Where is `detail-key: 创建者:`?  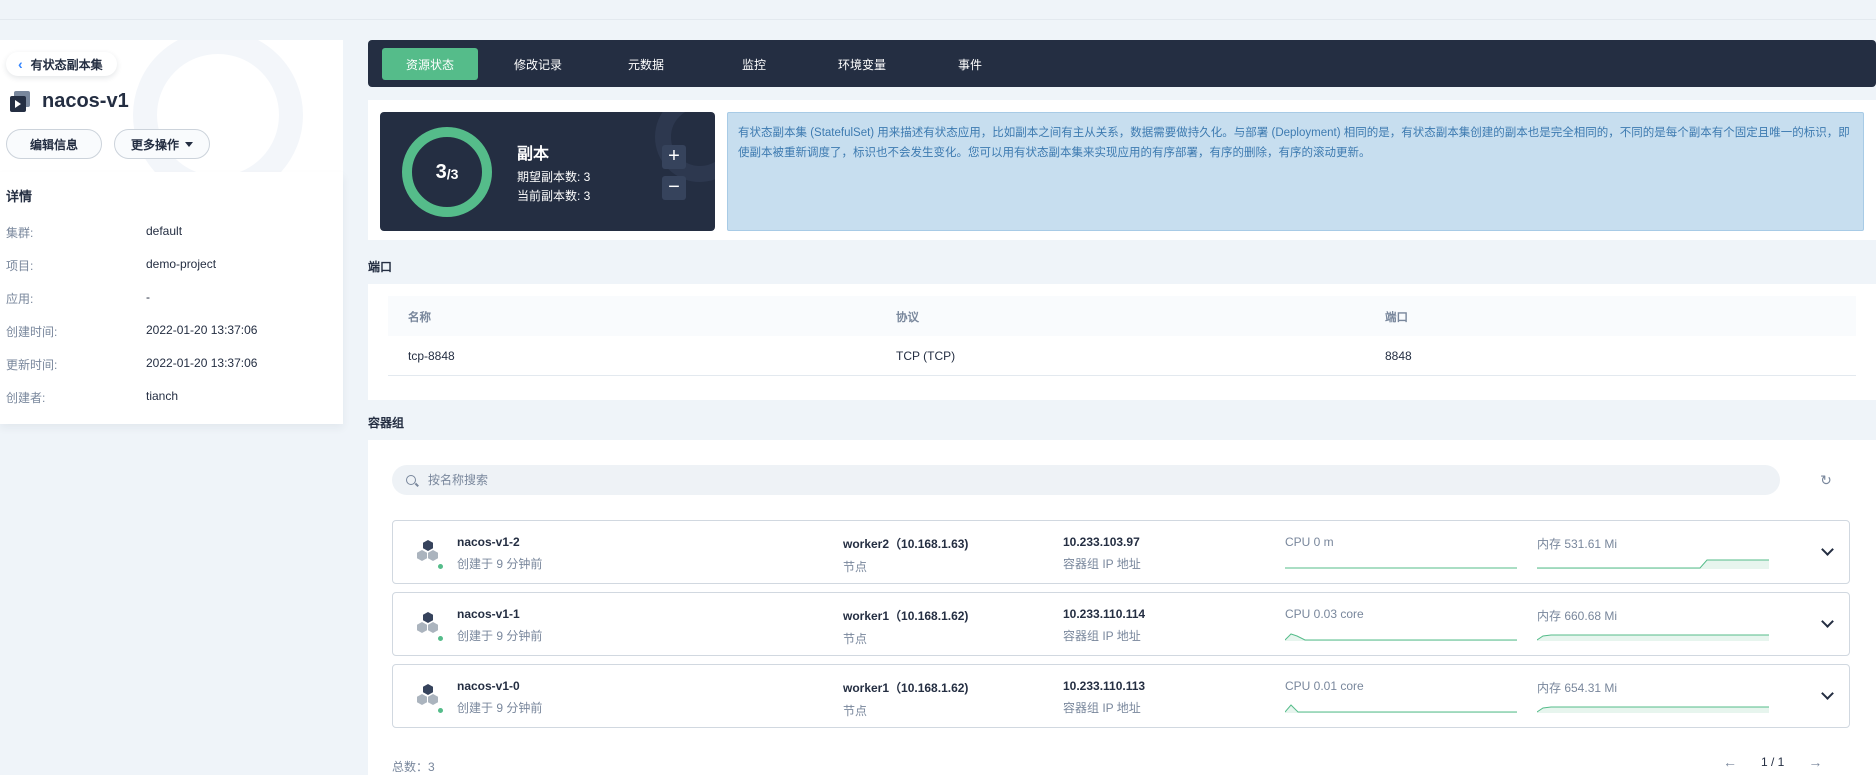 detail-key: 创建者: is located at coordinates (26, 398).